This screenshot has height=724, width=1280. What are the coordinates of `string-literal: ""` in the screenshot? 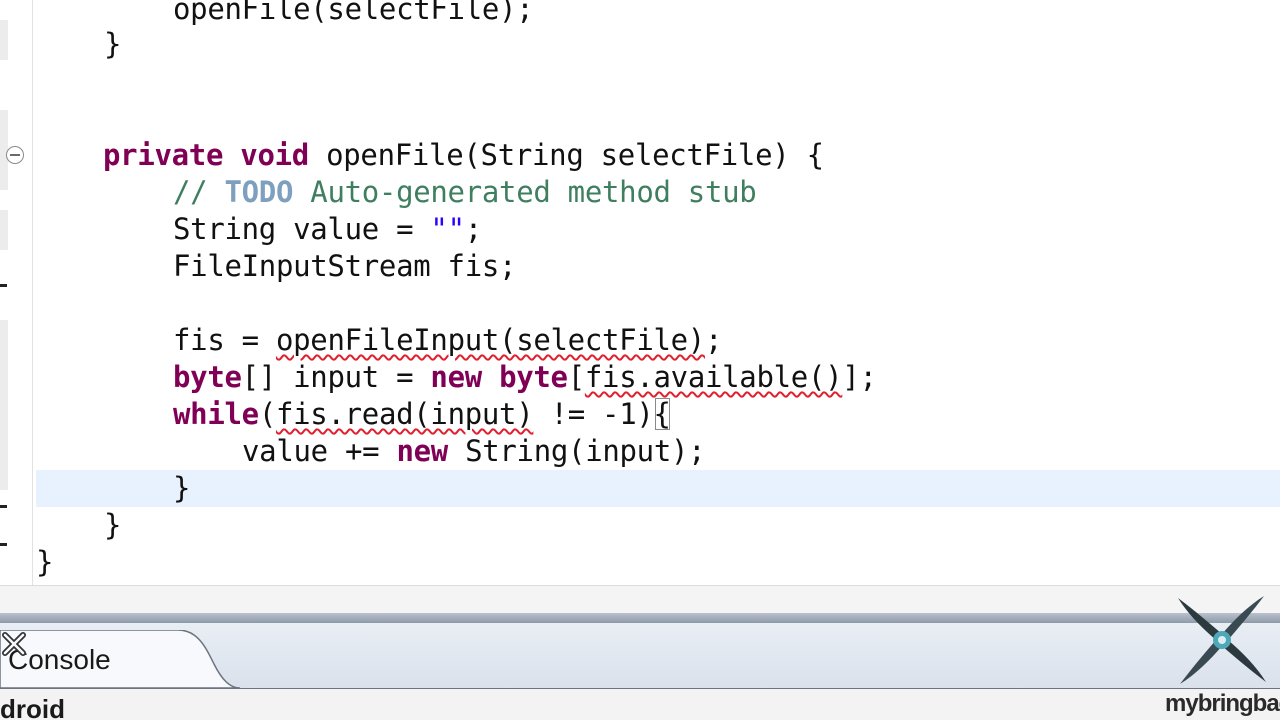 It's located at (447, 229).